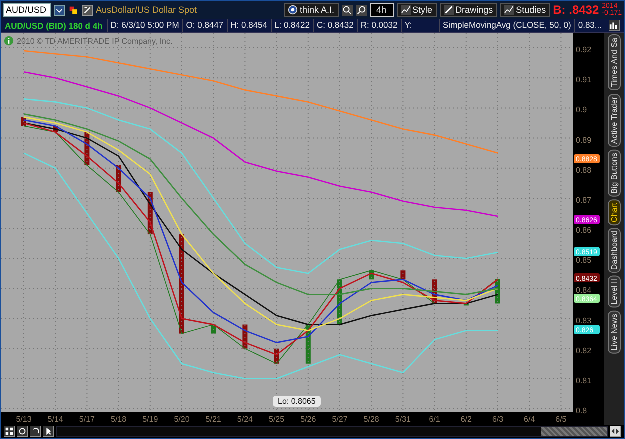 The image size is (625, 439). What do you see at coordinates (22, 431) in the screenshot?
I see `refresh-icon` at bounding box center [22, 431].